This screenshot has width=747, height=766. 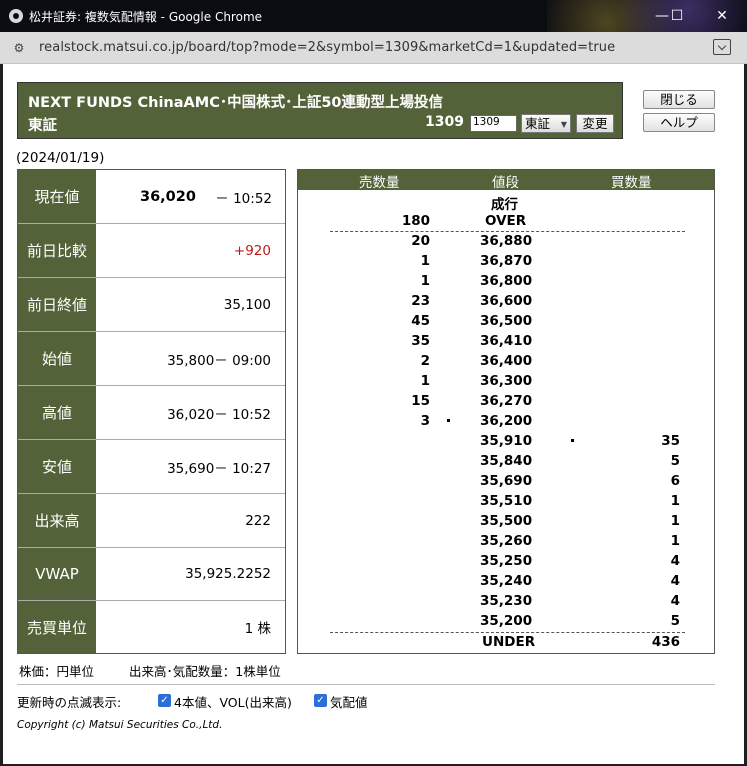 What do you see at coordinates (506, 321) in the screenshot?
I see `ask-price: 36,500` at bounding box center [506, 321].